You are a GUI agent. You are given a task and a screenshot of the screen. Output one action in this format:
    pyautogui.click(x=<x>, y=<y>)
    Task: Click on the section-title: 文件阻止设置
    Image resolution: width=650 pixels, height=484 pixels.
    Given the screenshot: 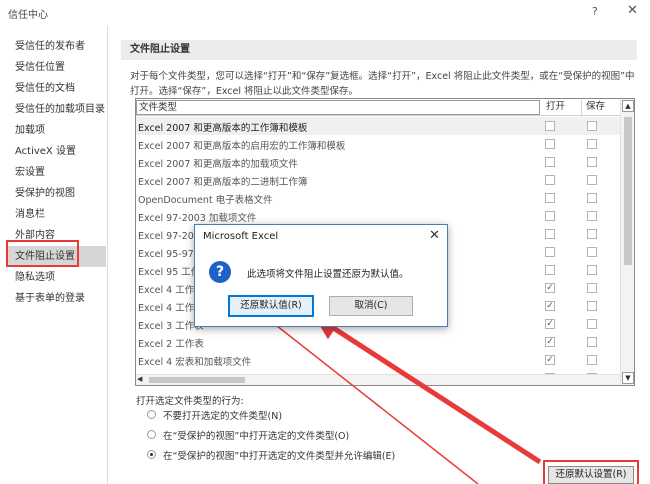 What is the action you would take?
    pyautogui.click(x=379, y=50)
    